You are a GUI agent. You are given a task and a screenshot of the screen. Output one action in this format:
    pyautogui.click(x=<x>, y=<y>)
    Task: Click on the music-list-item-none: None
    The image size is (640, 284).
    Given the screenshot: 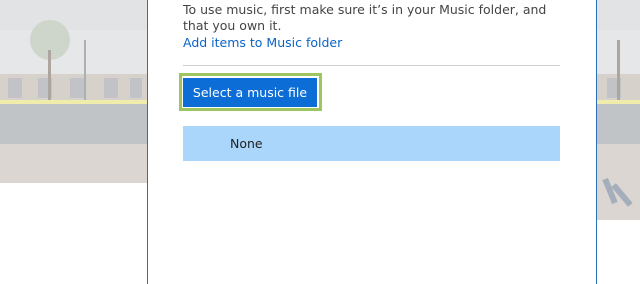 What is the action you would take?
    pyautogui.click(x=371, y=143)
    